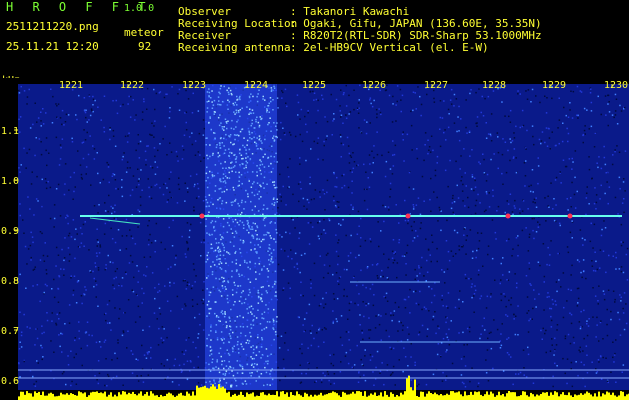 This screenshot has height=400, width=629. Describe the element at coordinates (132, 85) in the screenshot. I see `time-tick-label: 1222` at that location.